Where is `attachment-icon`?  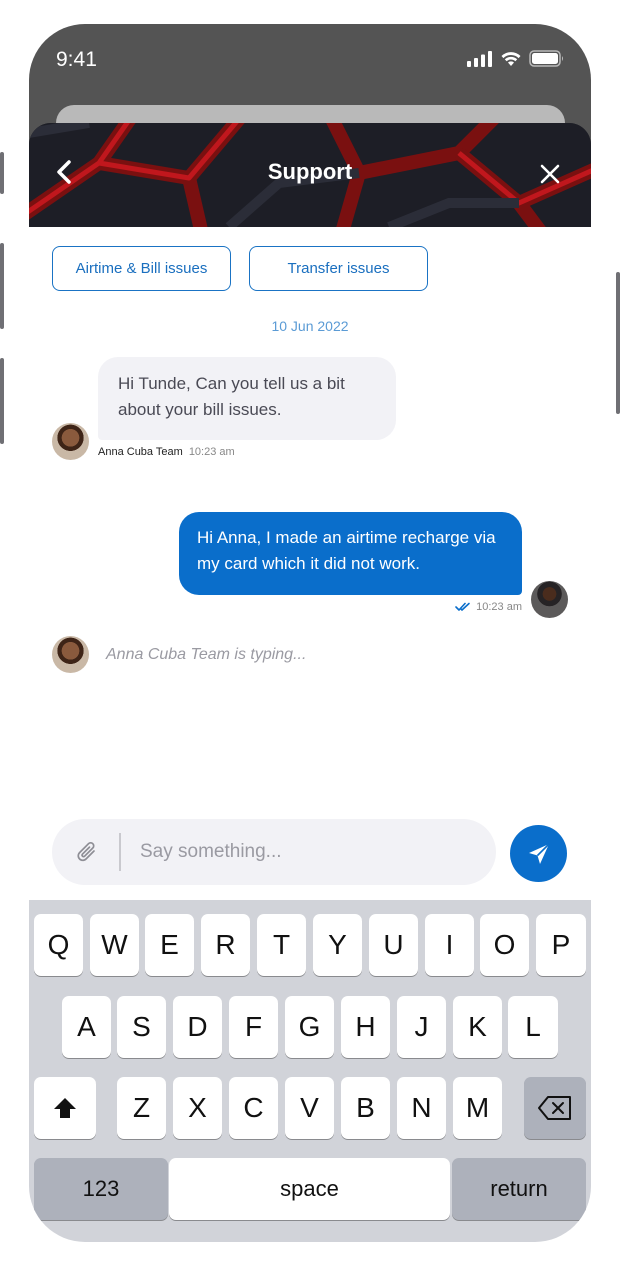 attachment-icon is located at coordinates (87, 852).